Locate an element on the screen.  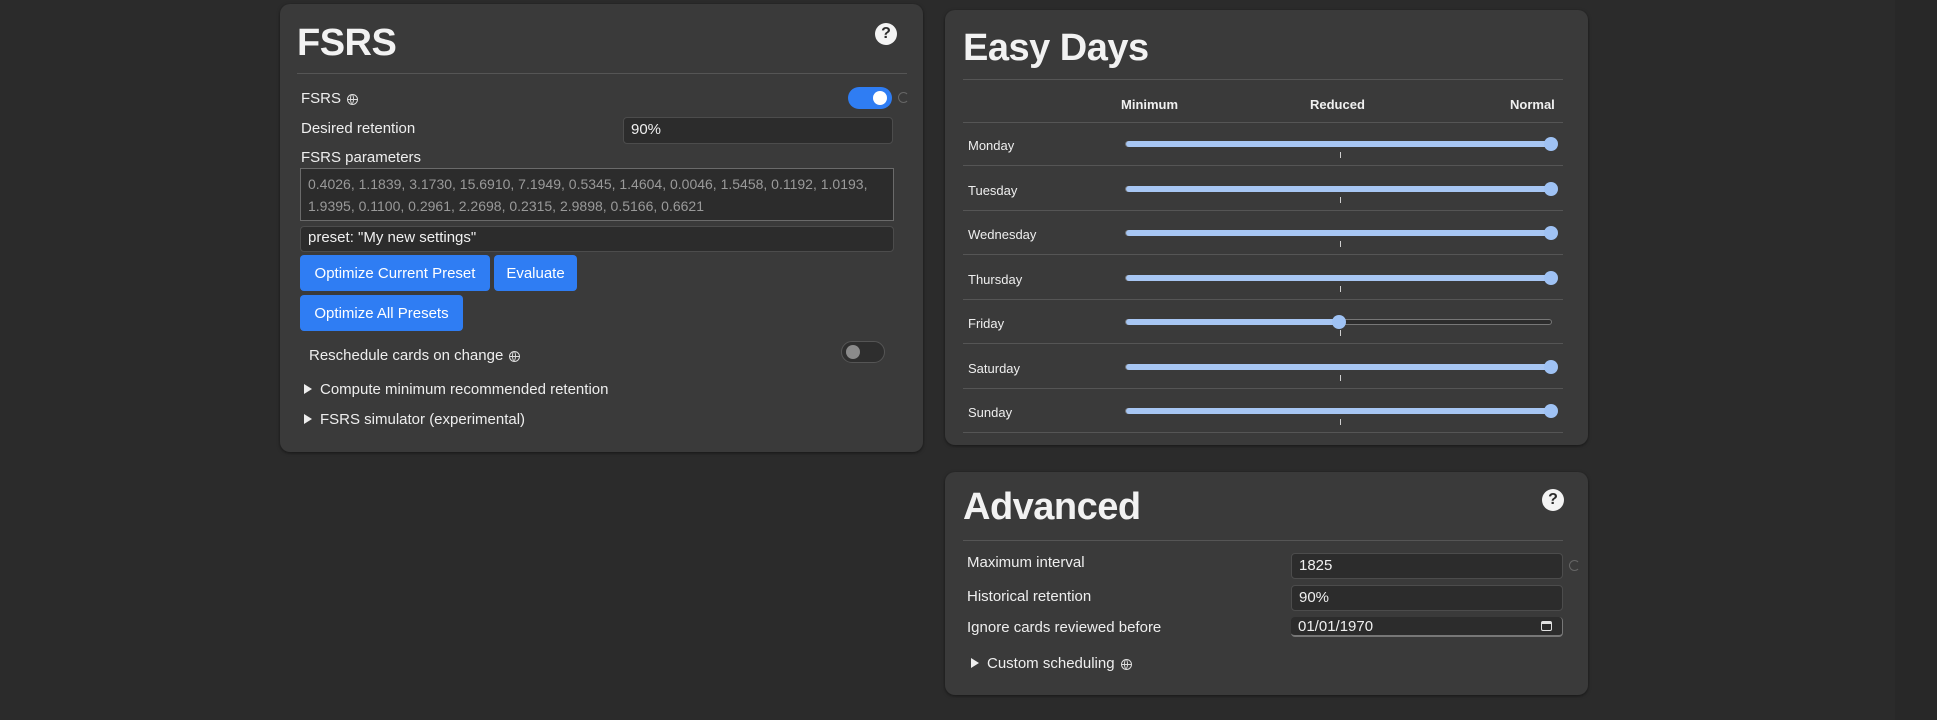
row-divider is located at coordinates (1263, 432).